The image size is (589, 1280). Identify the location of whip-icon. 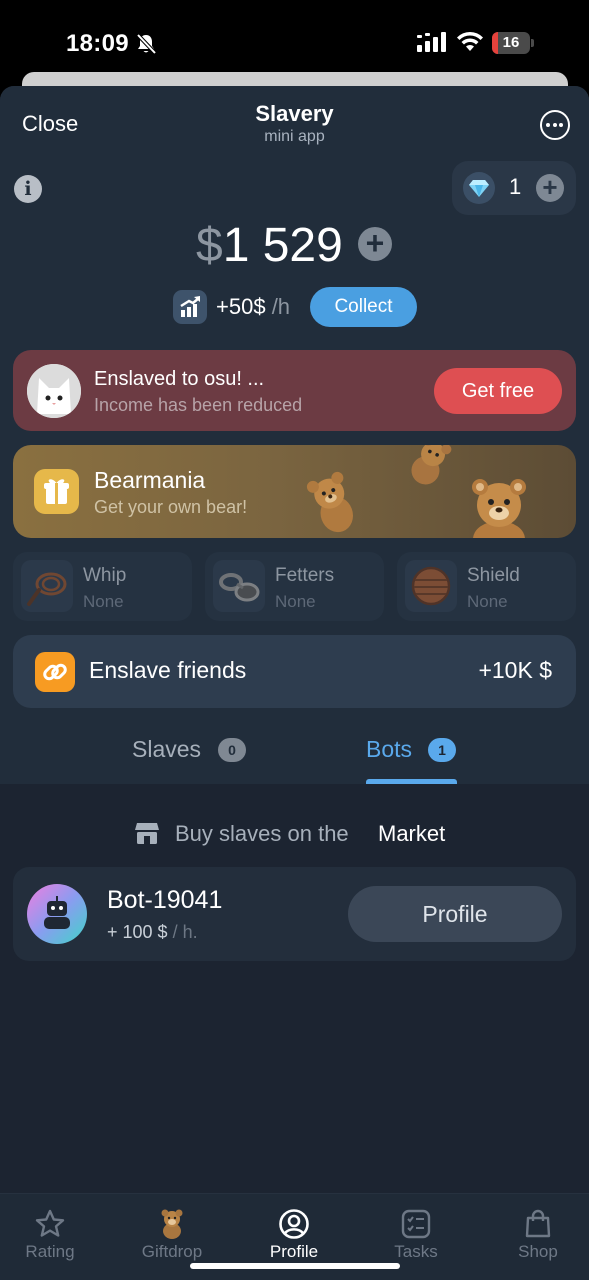
(47, 586).